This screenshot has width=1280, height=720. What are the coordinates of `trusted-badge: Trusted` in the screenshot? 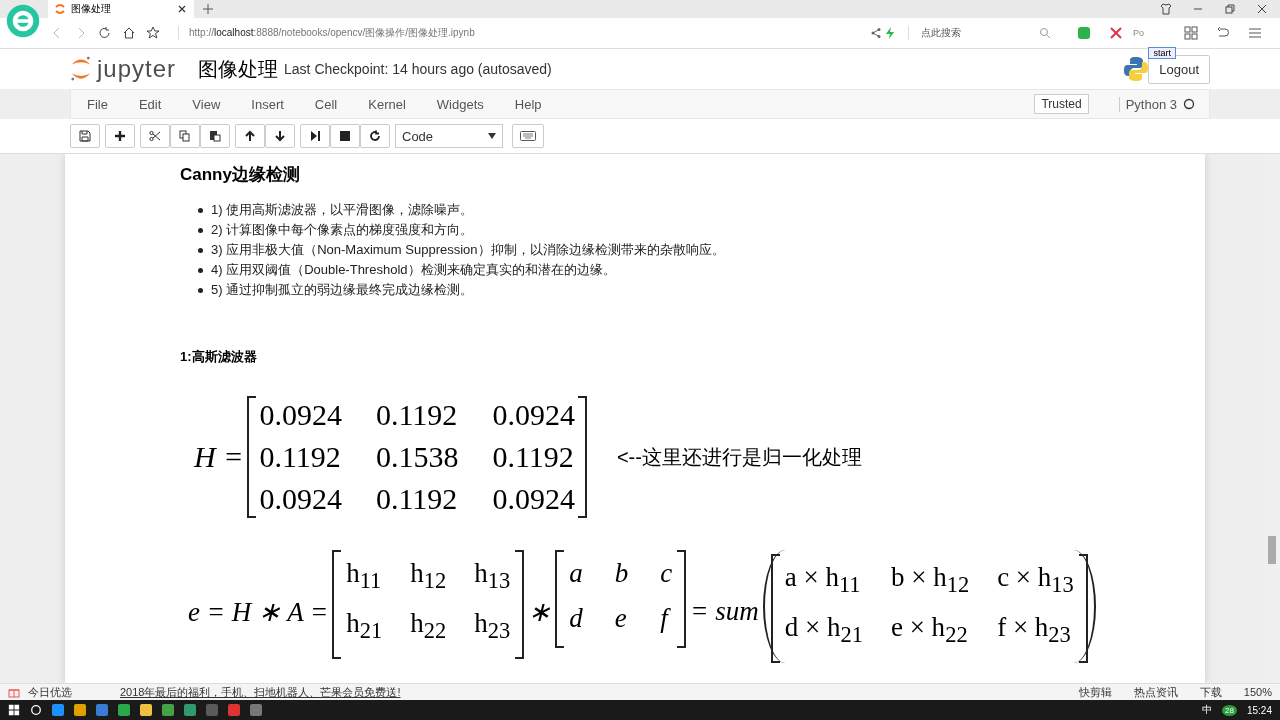 It's located at (1061, 104).